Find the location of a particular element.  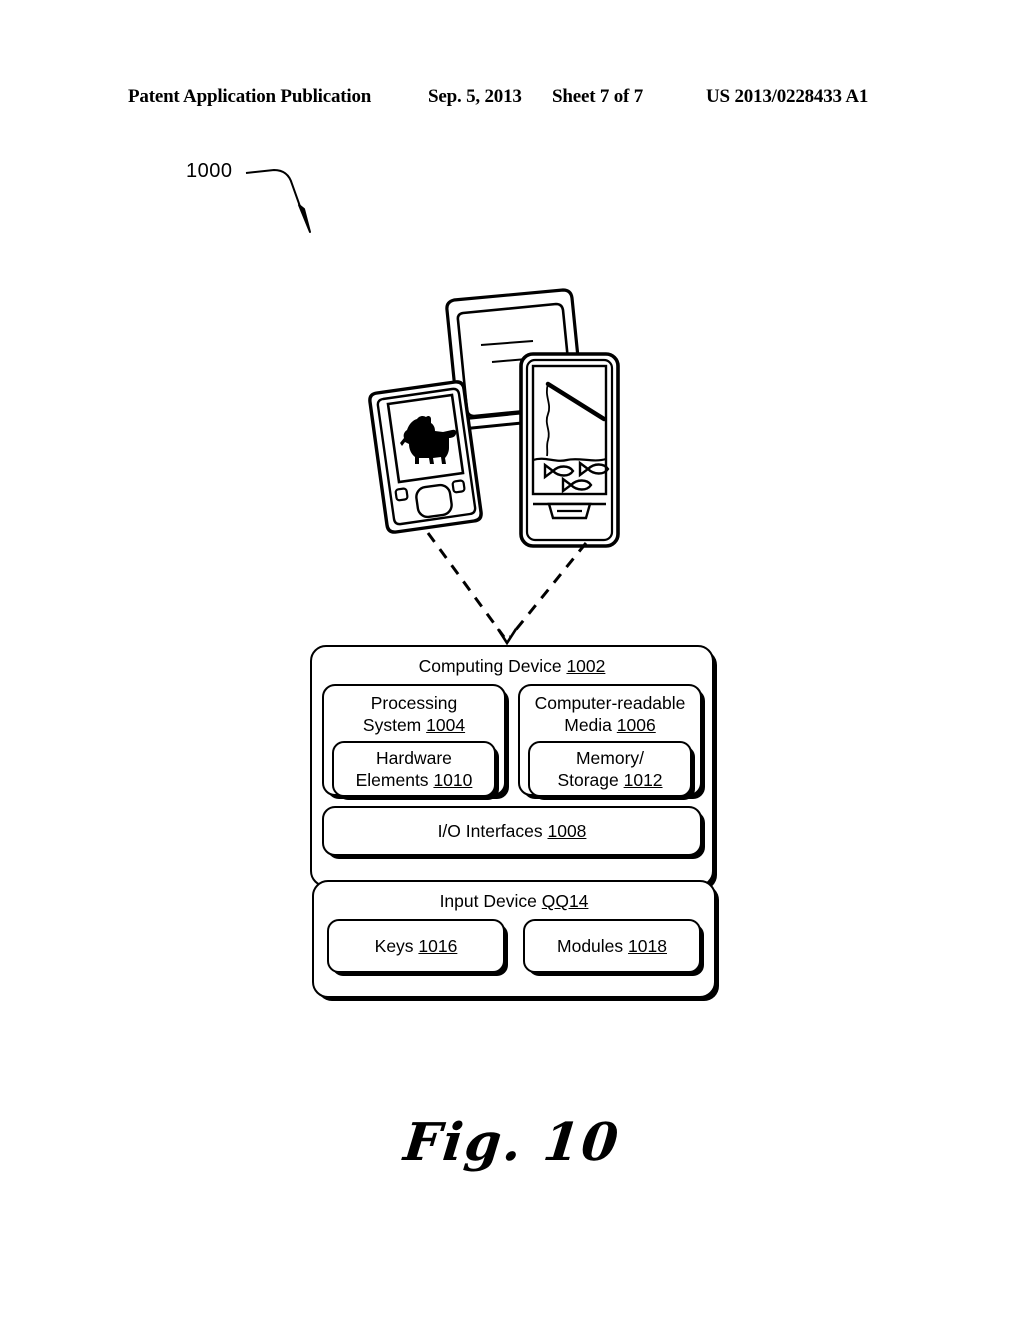

mobile-phone-icon is located at coordinates (569, 450).